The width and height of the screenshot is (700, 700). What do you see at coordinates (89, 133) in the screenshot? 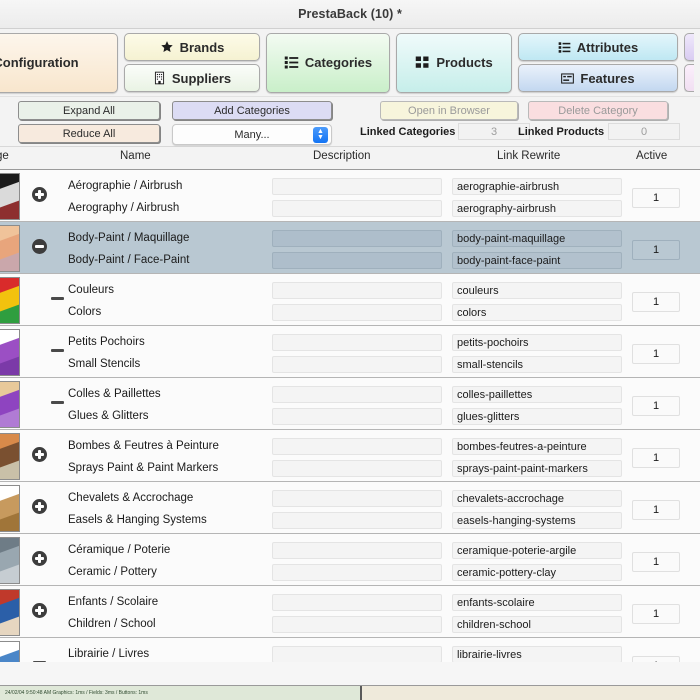
I see `reduce-all-button: Reduce All` at bounding box center [89, 133].